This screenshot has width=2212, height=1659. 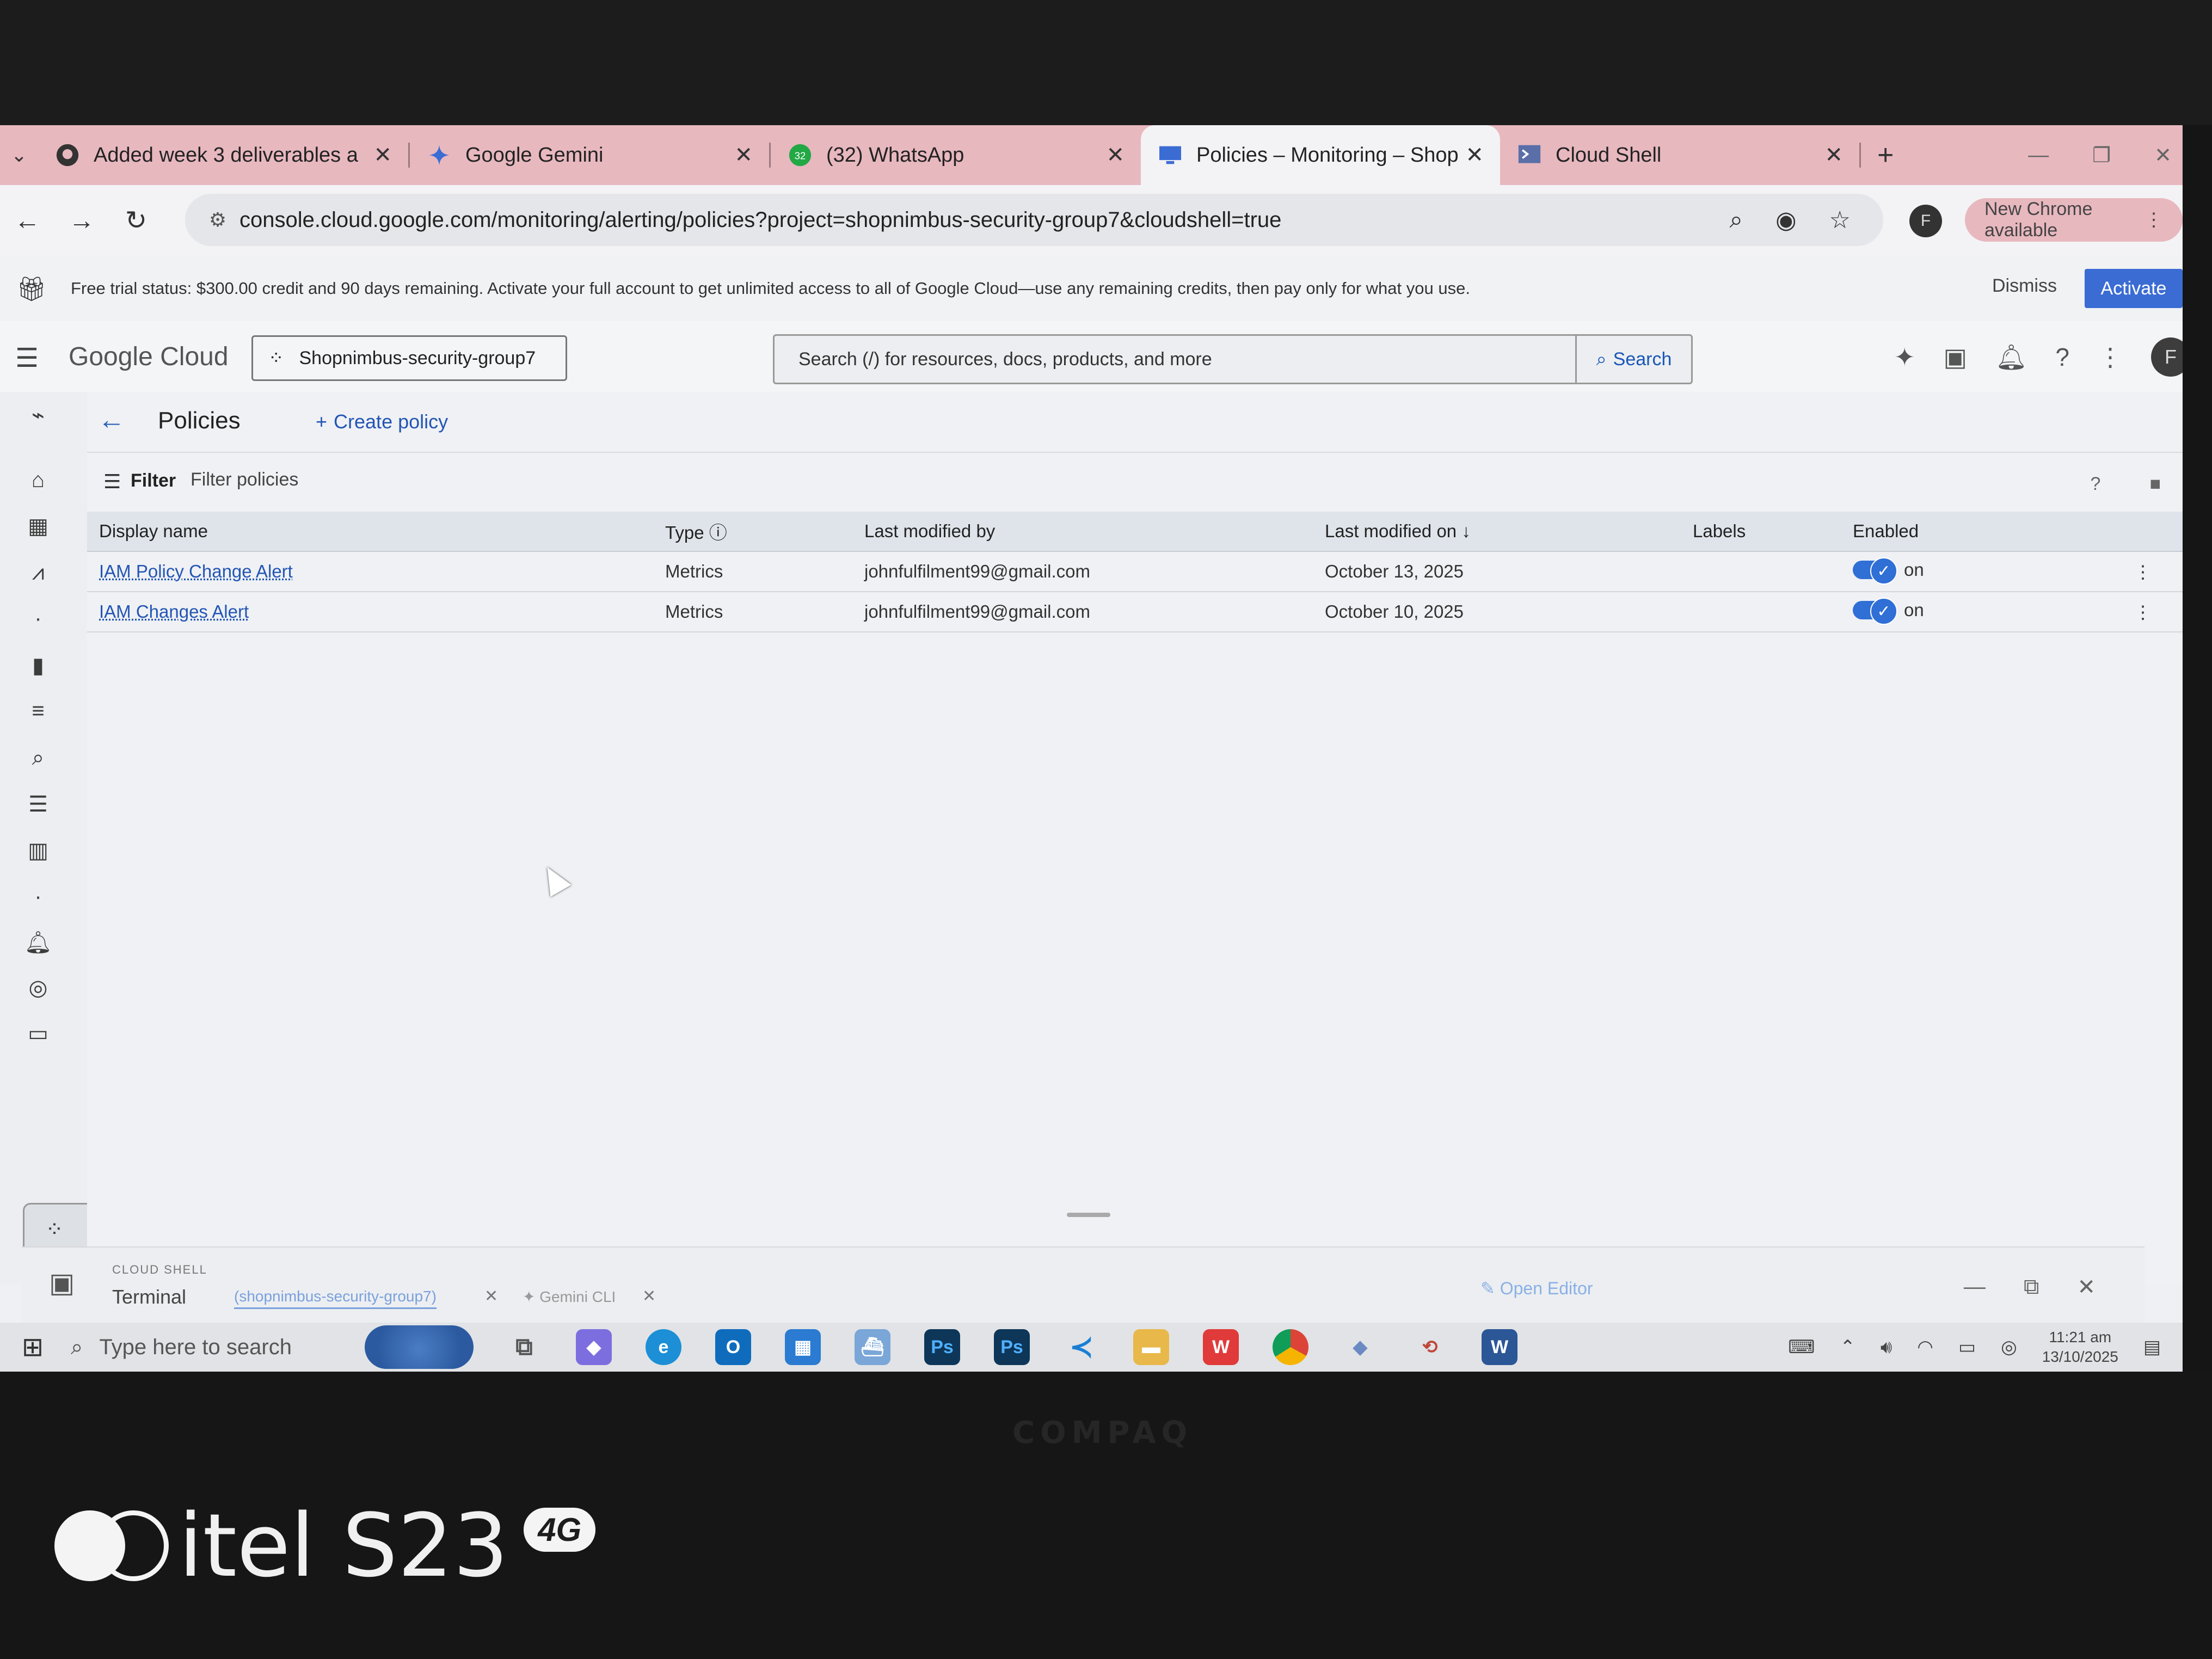 I want to click on search-button: ⌕ Search, so click(x=1633, y=360).